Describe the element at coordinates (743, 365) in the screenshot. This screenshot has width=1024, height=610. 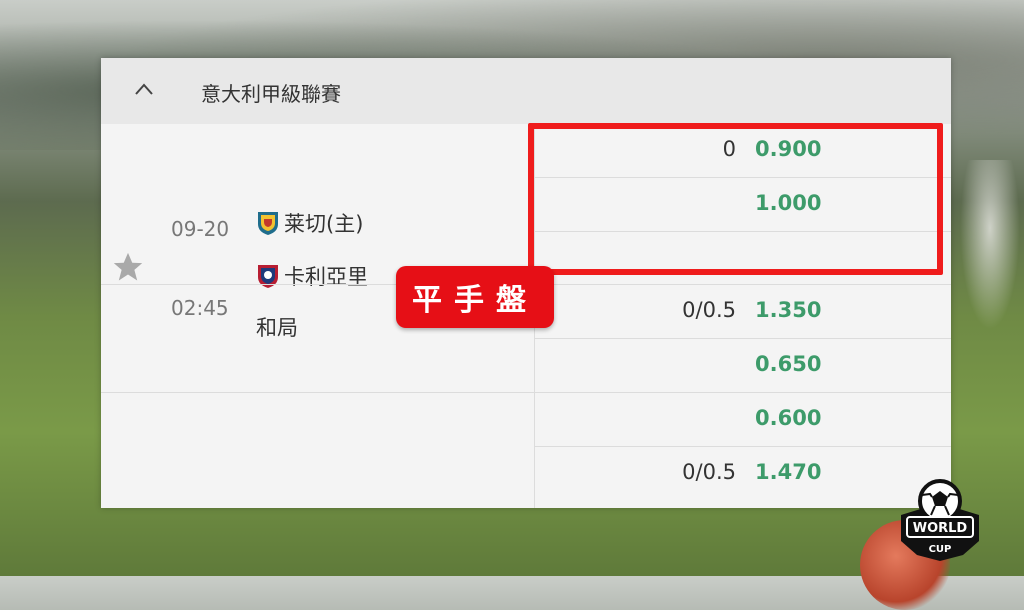
I see `odds-row: 0.650` at that location.